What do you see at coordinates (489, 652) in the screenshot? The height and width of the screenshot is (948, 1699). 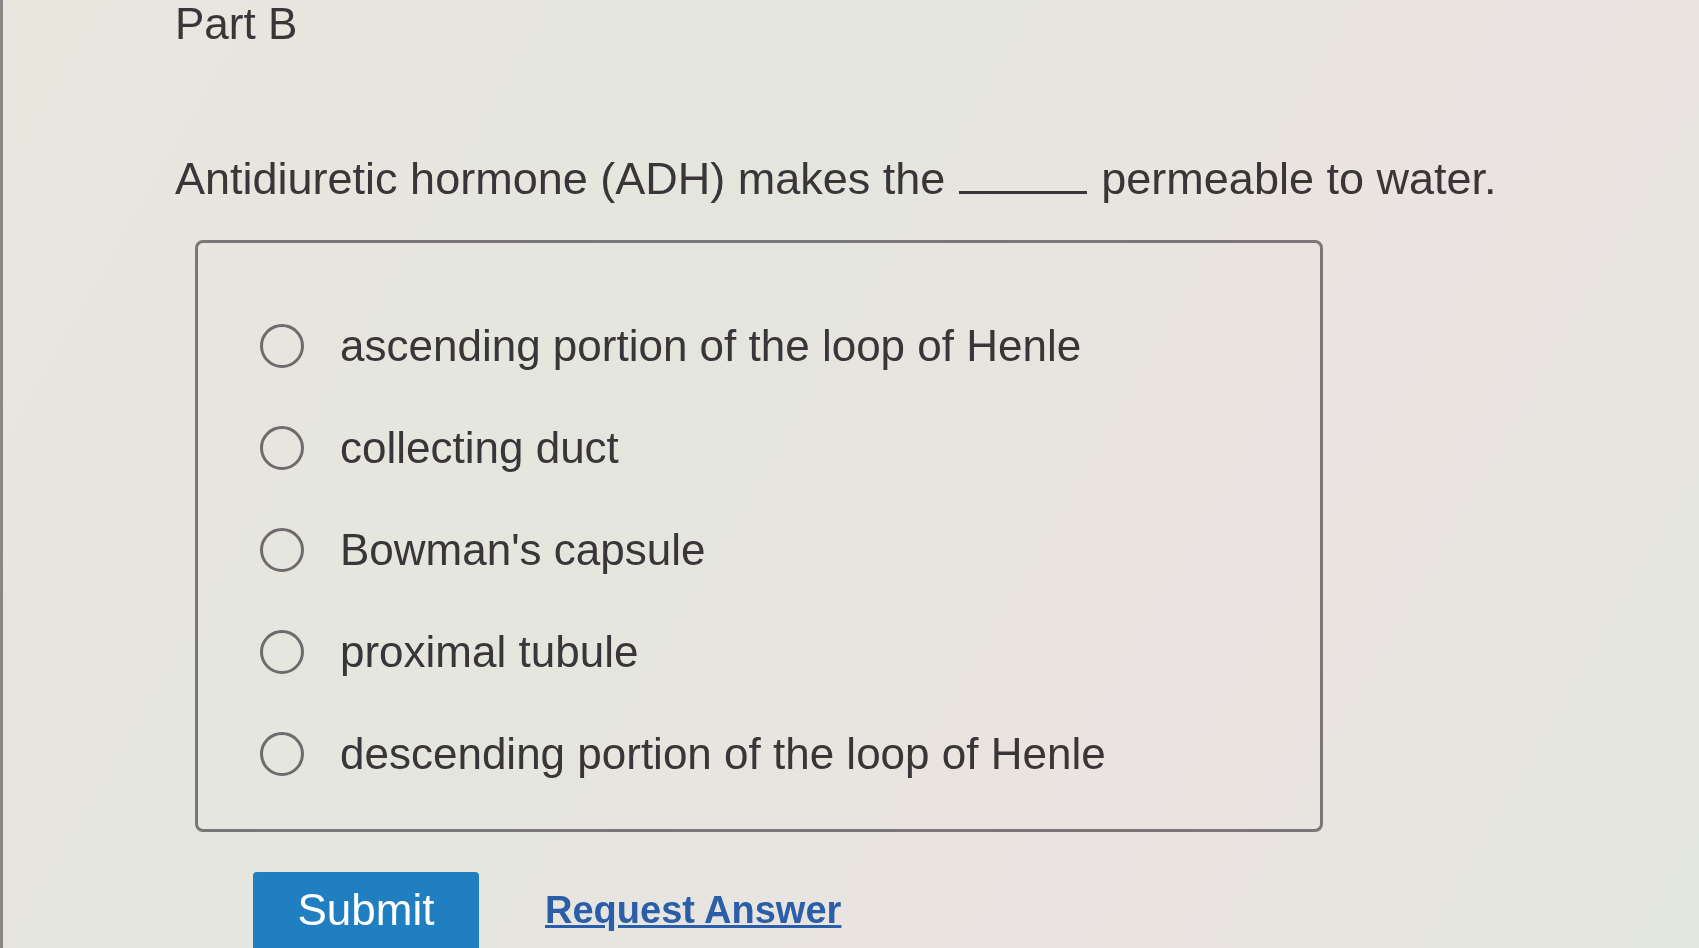 I see `option-label: proximal tubule` at bounding box center [489, 652].